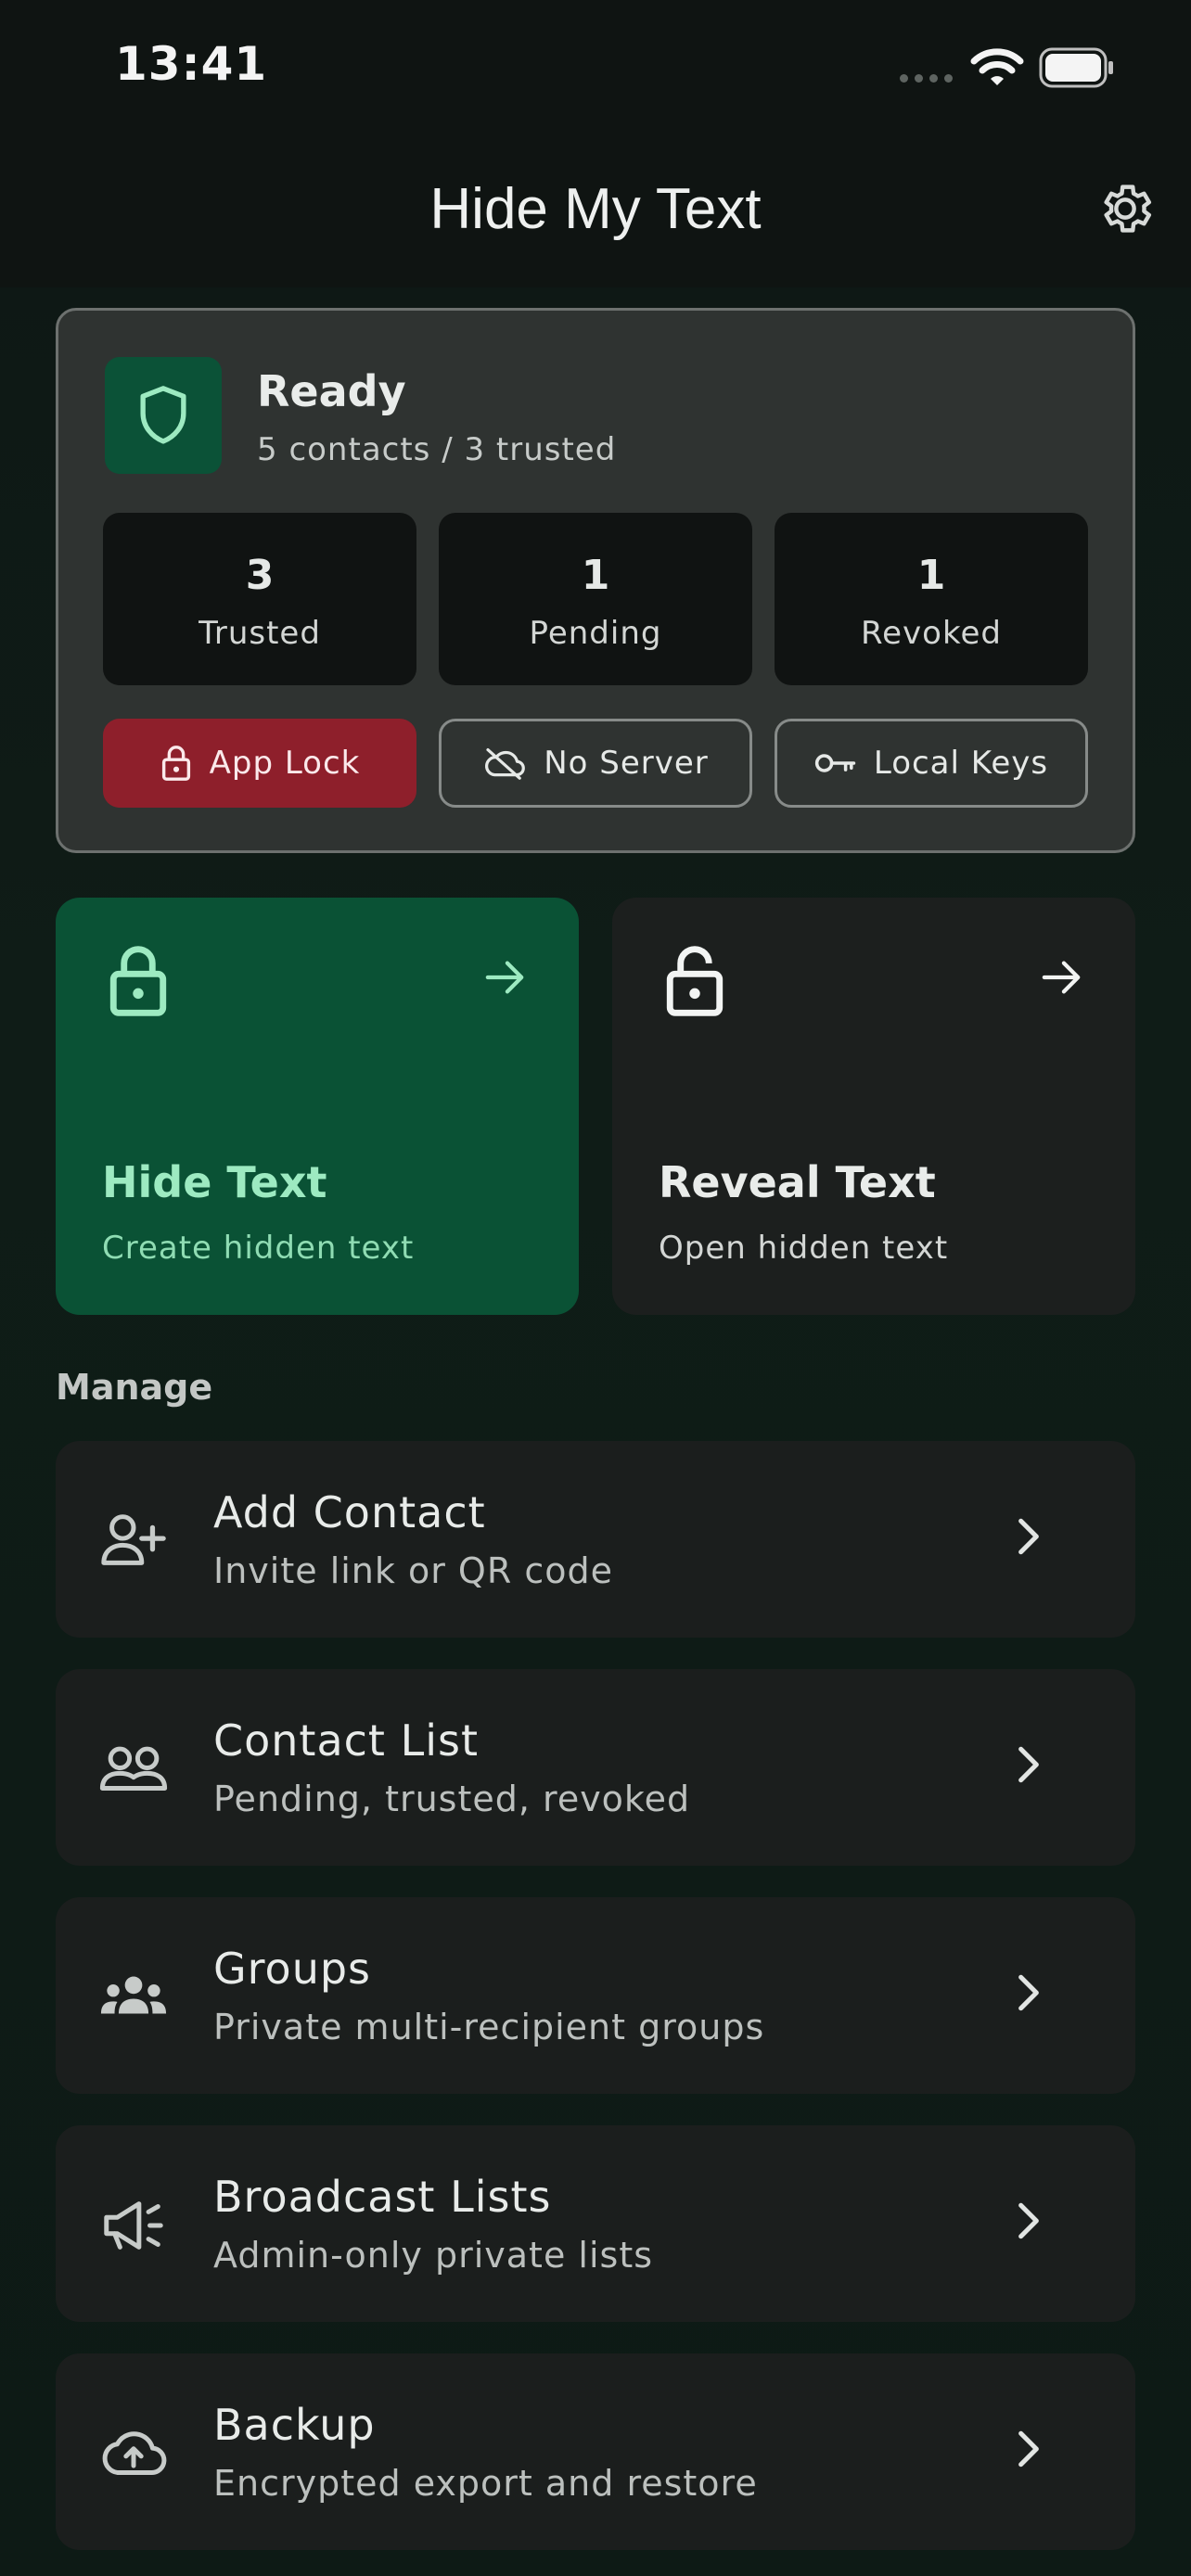 The width and height of the screenshot is (1191, 2576). Describe the element at coordinates (347, 1740) in the screenshot. I see `list-item-title: Contact List` at that location.